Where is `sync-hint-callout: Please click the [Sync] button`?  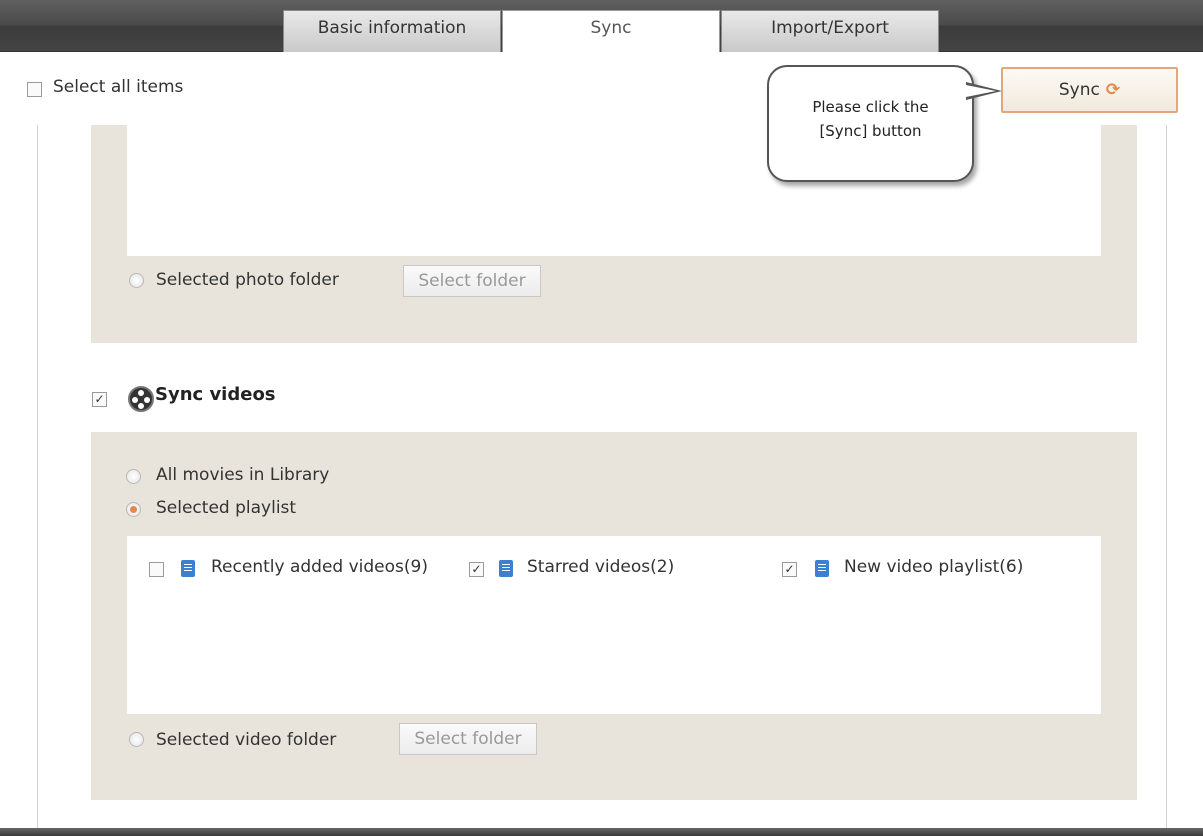
sync-hint-callout: Please click the [Sync] button is located at coordinates (870, 123).